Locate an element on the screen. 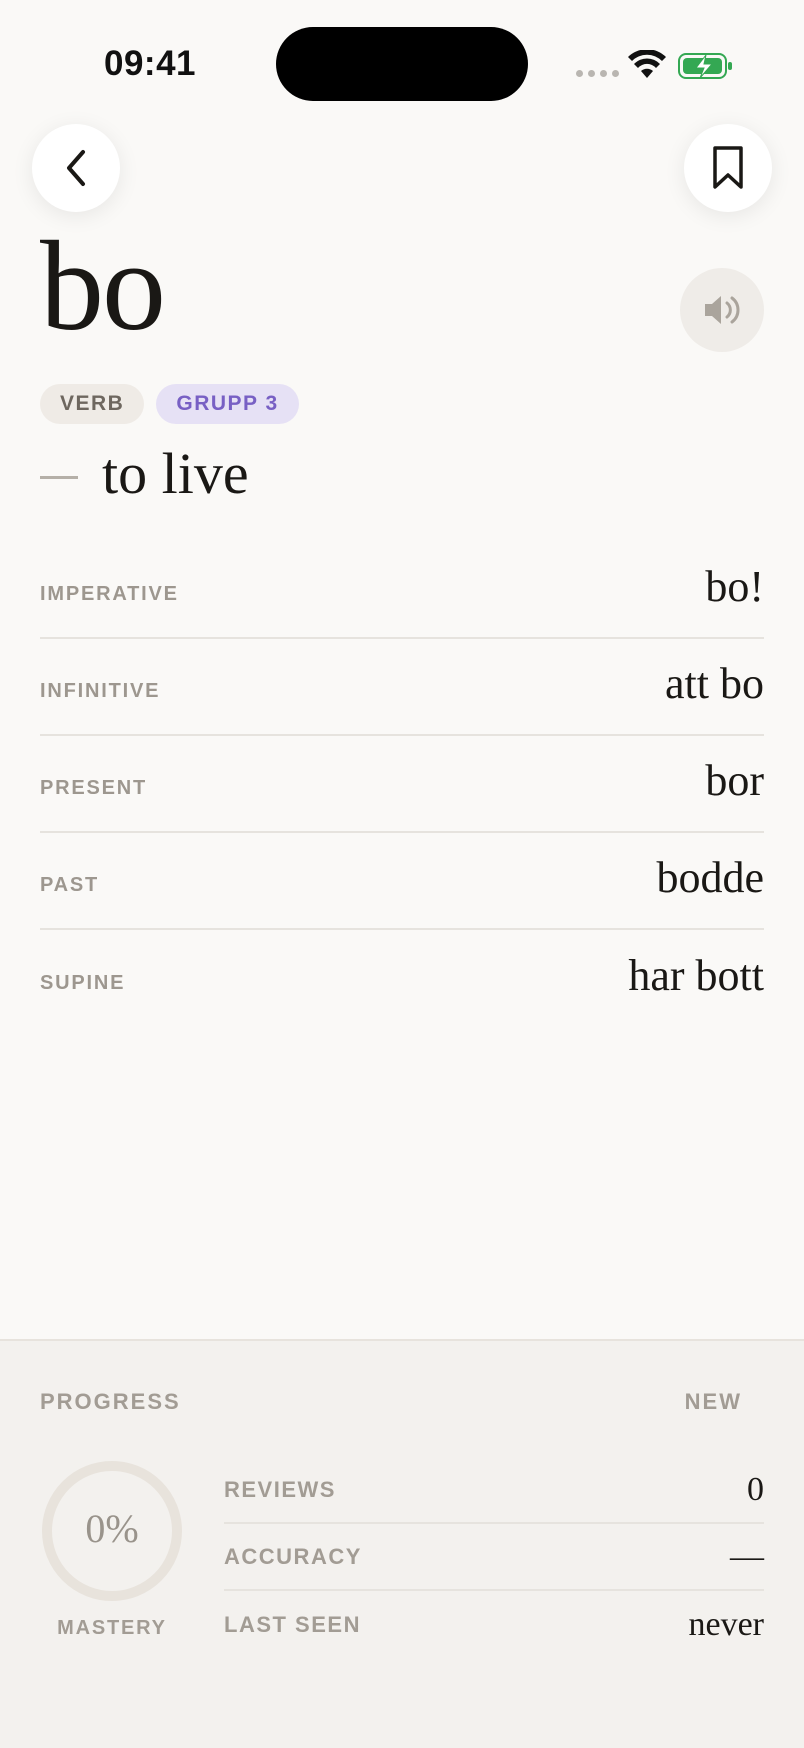 This screenshot has height=1748, width=804. battery-charging-icon is located at coordinates (705, 66).